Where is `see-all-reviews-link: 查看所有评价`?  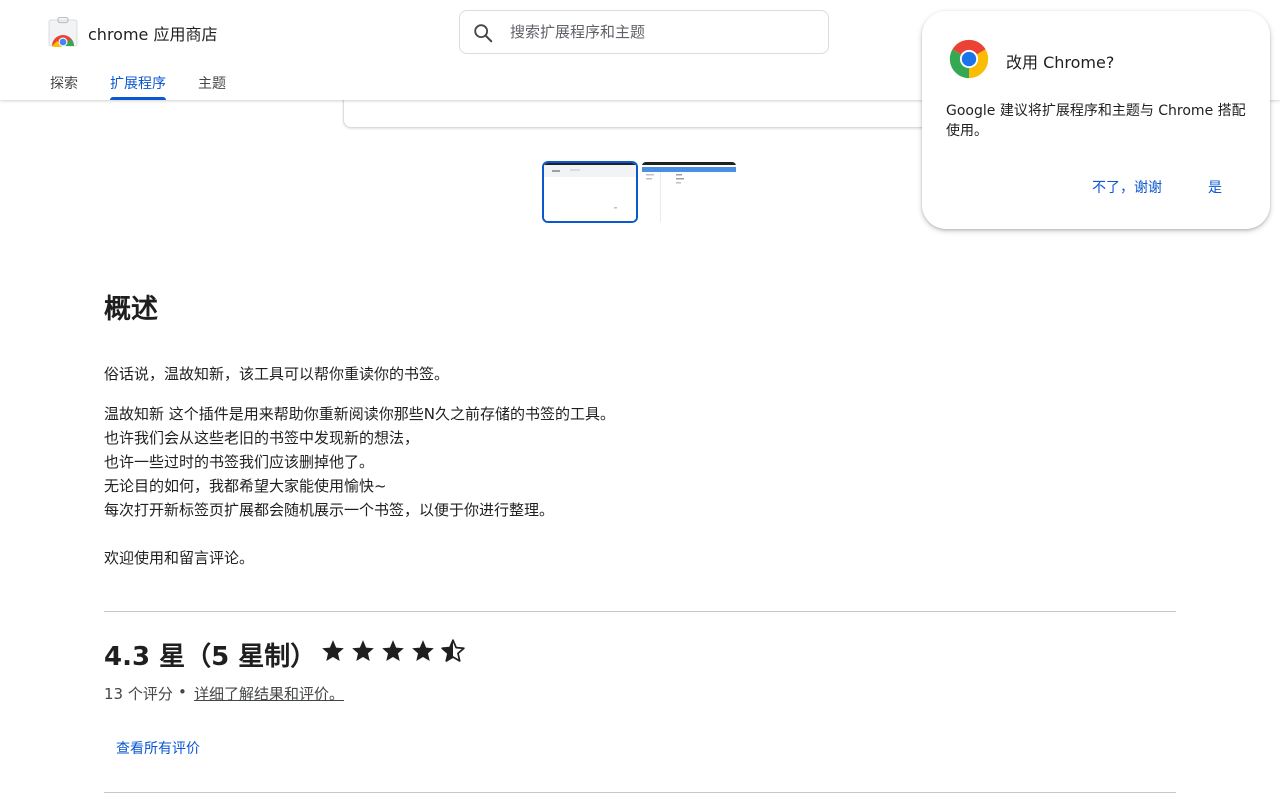 see-all-reviews-link: 查看所有评价 is located at coordinates (158, 748).